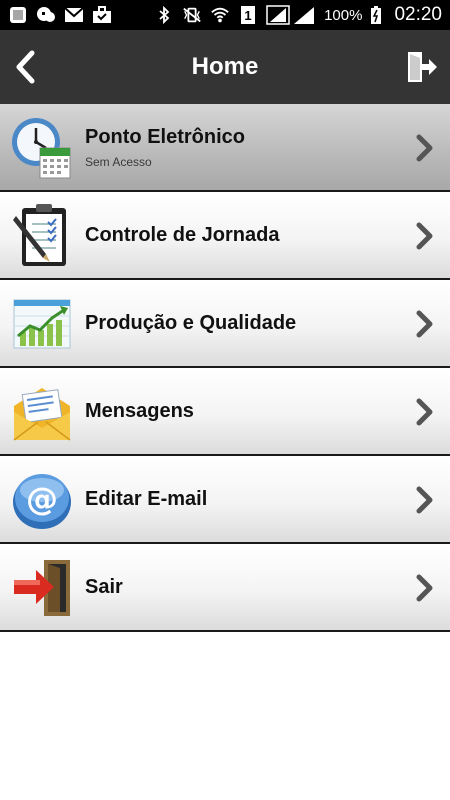 This screenshot has width=450, height=800. I want to click on menu-item-text: Controle de Jornada, so click(182, 235).